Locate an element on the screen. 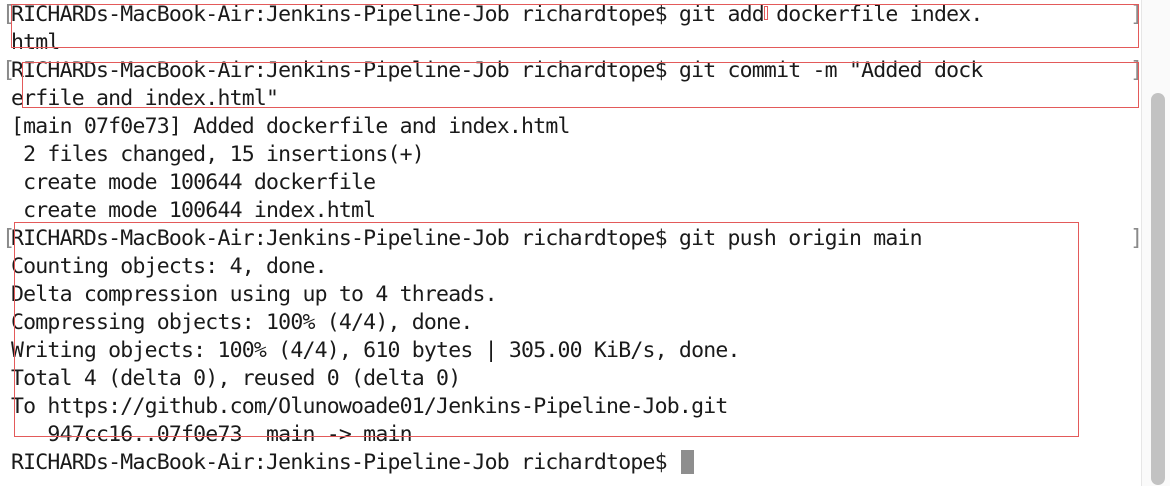 The image size is (1170, 486). text-cursor is located at coordinates (687, 462).